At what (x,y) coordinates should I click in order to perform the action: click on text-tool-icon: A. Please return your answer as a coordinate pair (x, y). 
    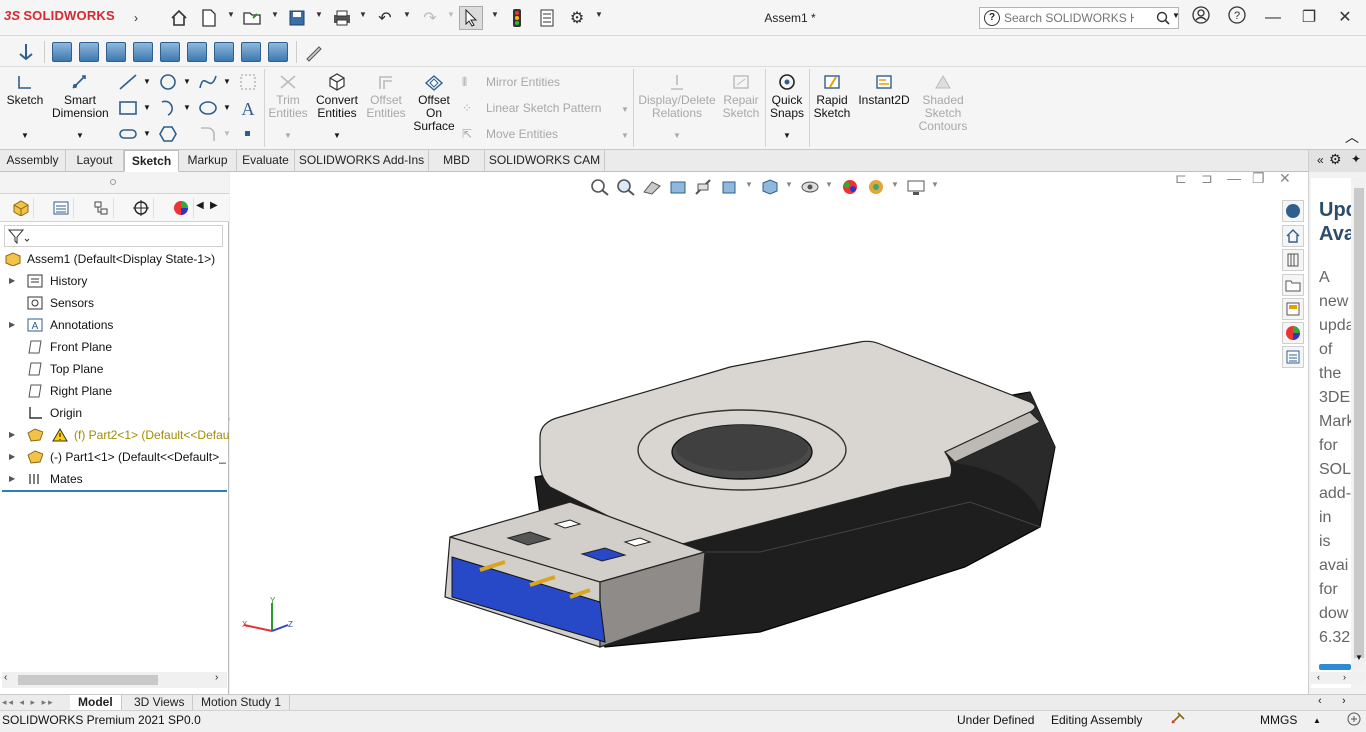
    Looking at the image, I should click on (248, 109).